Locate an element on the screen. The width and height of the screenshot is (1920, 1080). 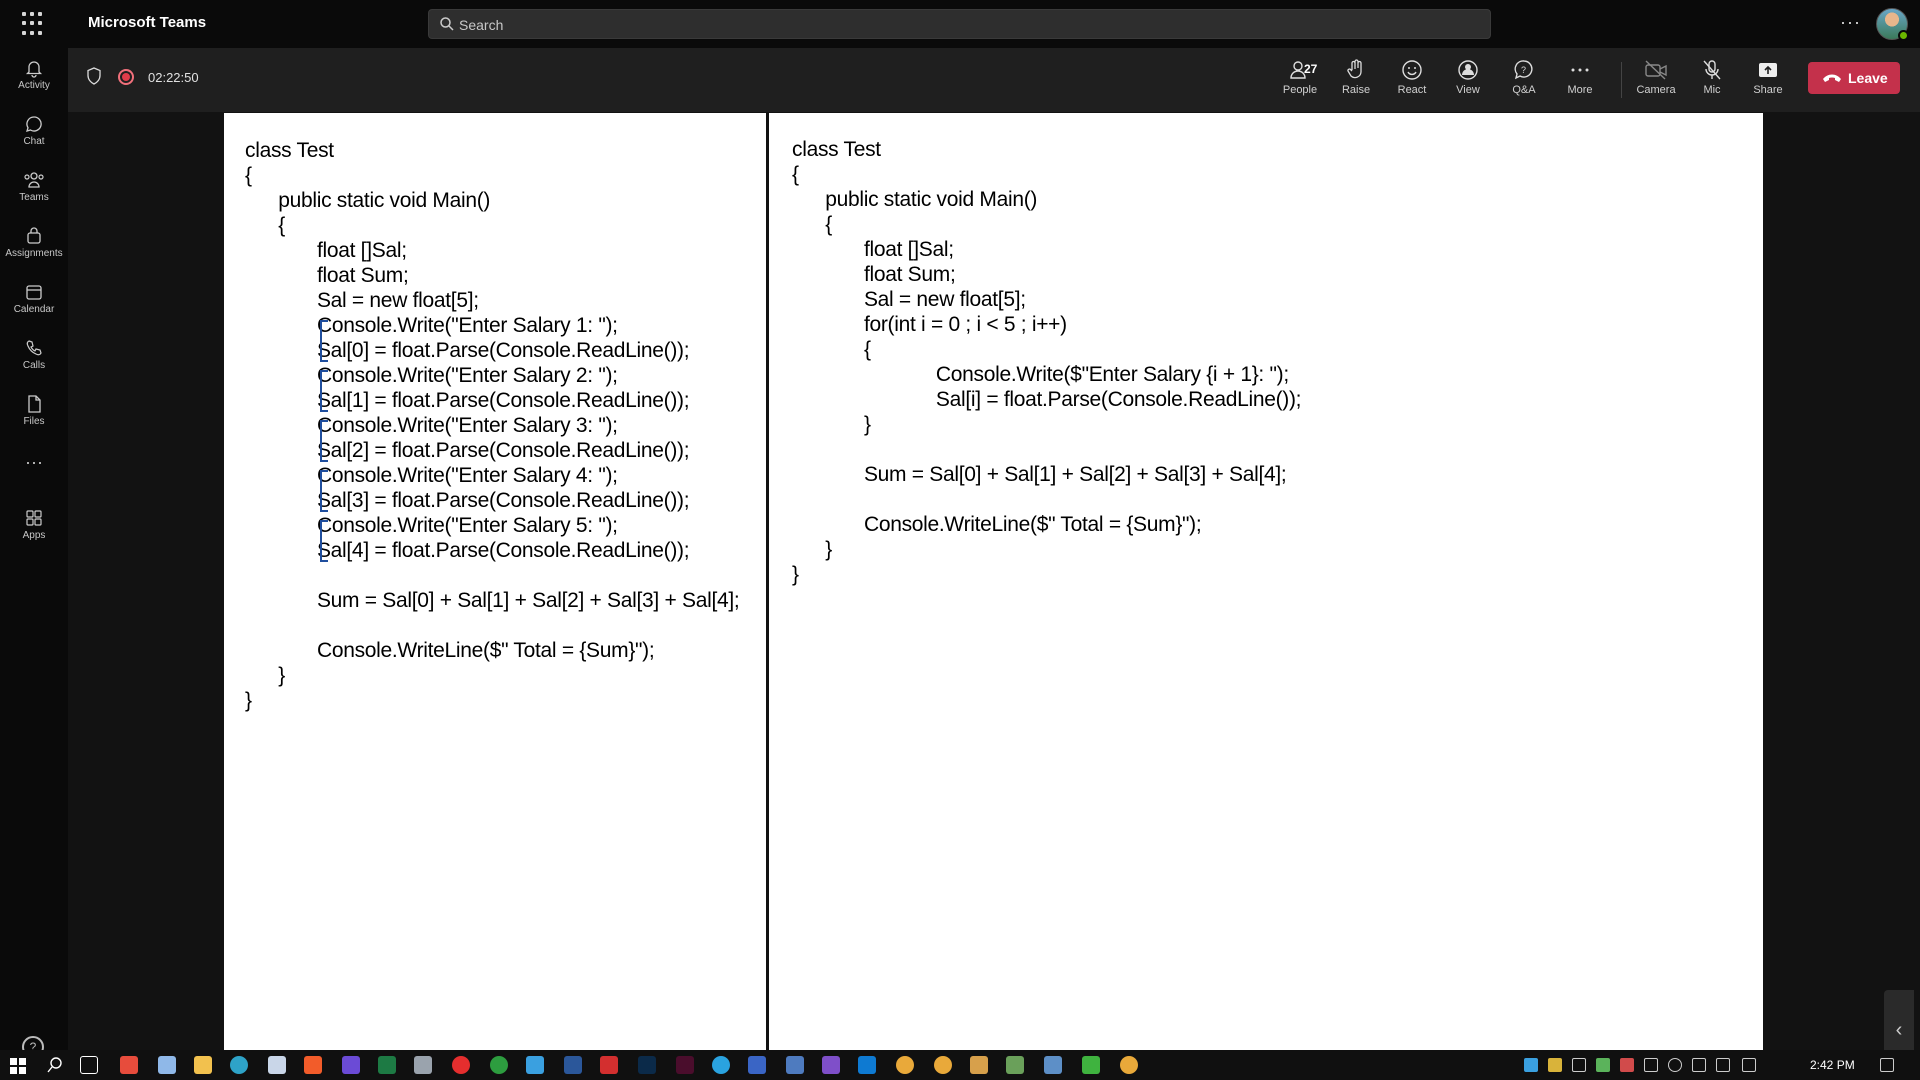
task-view-icon is located at coordinates (89, 1065).